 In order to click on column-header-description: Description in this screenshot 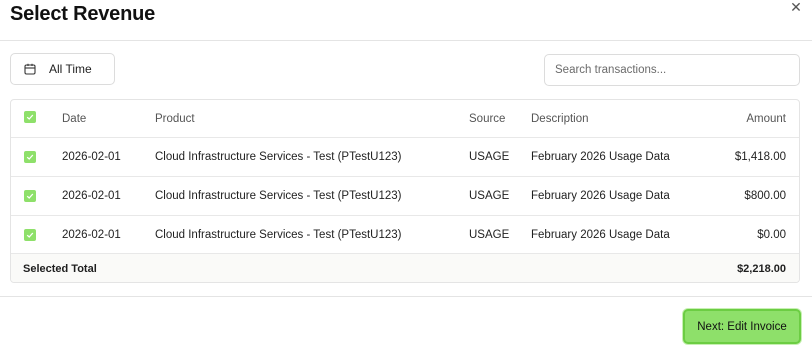, I will do `click(560, 118)`.